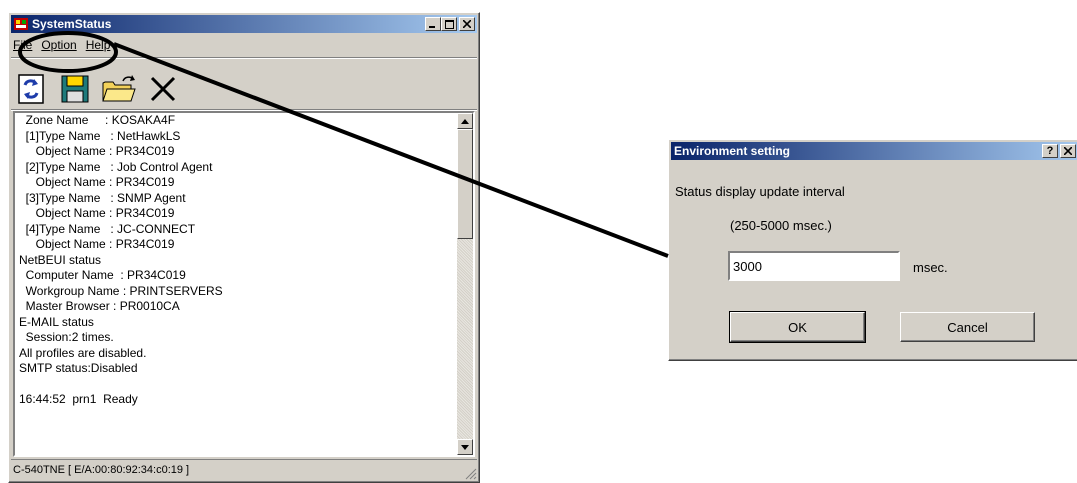 The image size is (1077, 483). What do you see at coordinates (244, 469) in the screenshot?
I see `status-bar: C-540TNE [ E/A:00:80:92:34:c0:19 ]` at bounding box center [244, 469].